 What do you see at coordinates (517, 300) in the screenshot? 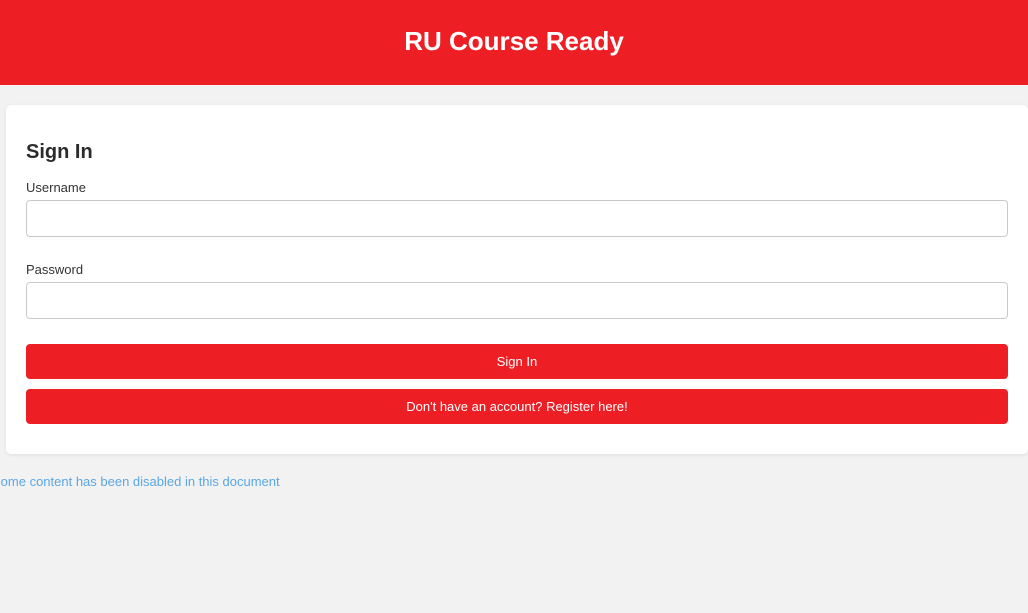
I see `password-input` at bounding box center [517, 300].